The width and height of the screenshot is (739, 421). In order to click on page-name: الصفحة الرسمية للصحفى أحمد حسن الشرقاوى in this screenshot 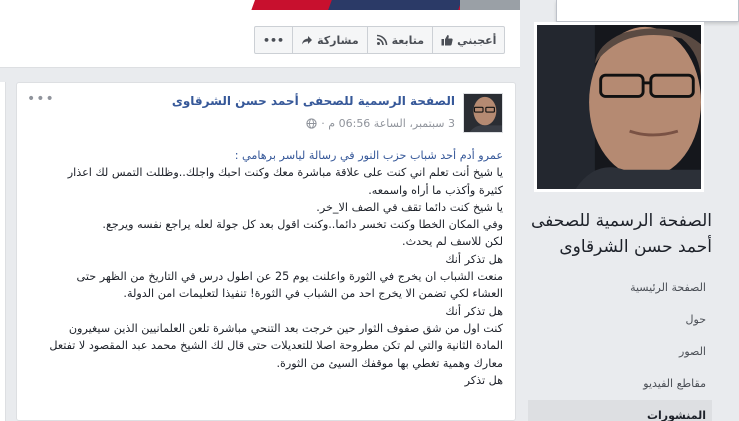, I will do `click(620, 234)`.